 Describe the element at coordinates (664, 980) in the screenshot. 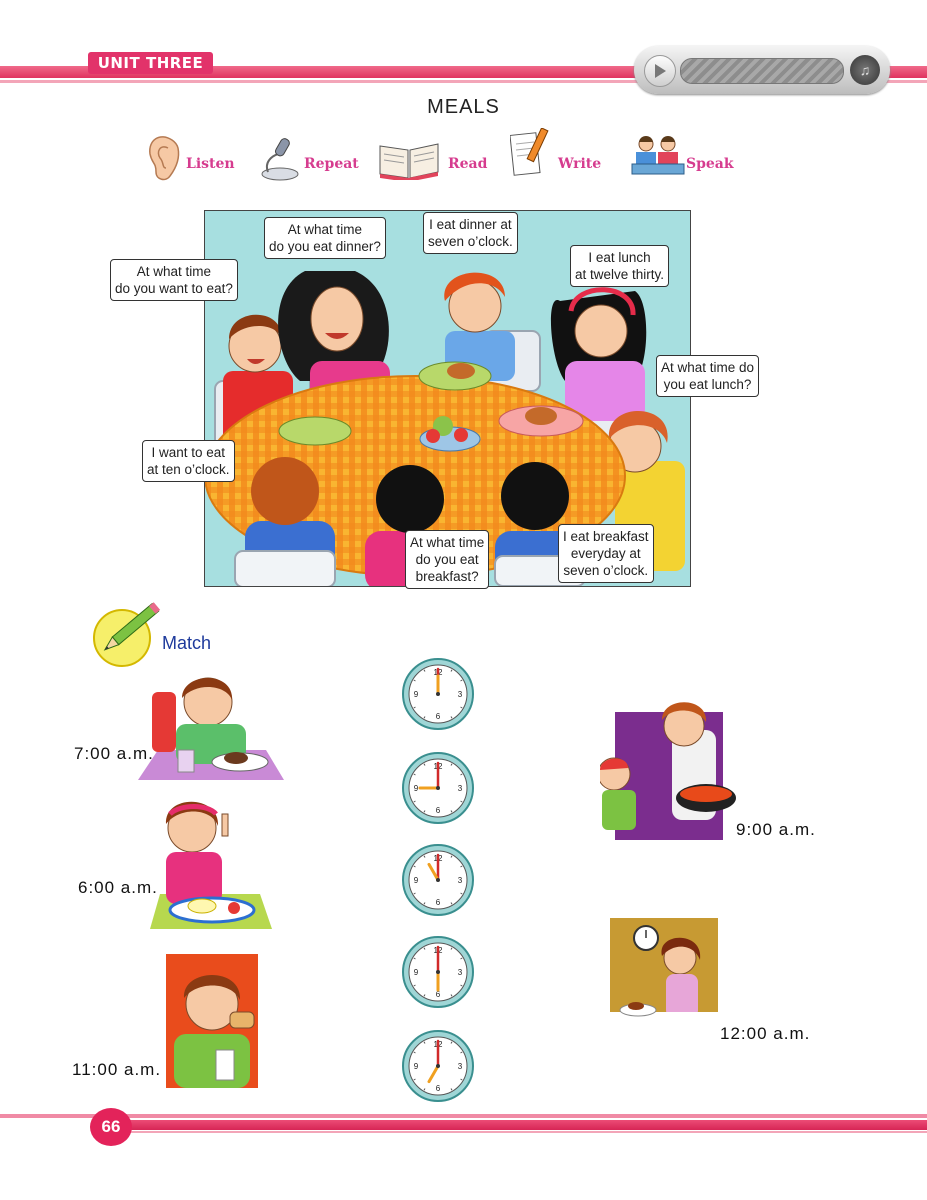

I see `woman-eating-picture` at that location.